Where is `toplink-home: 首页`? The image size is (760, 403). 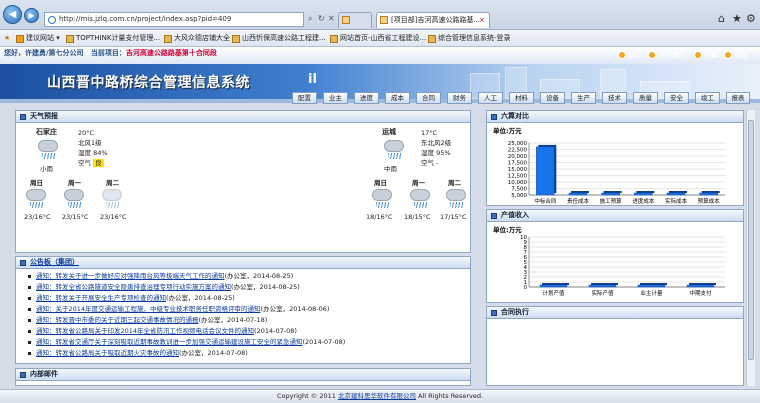
toplink-home: 首页 is located at coordinates (630, 55).